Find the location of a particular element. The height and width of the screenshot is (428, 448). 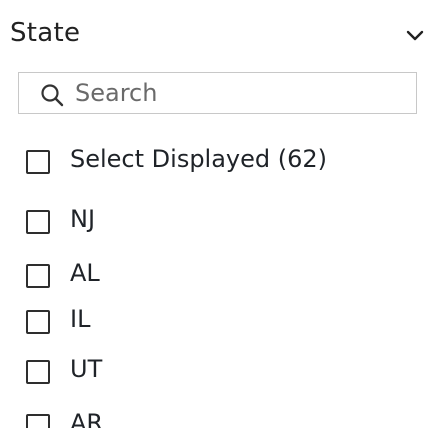

filter-title: State is located at coordinates (45, 33).